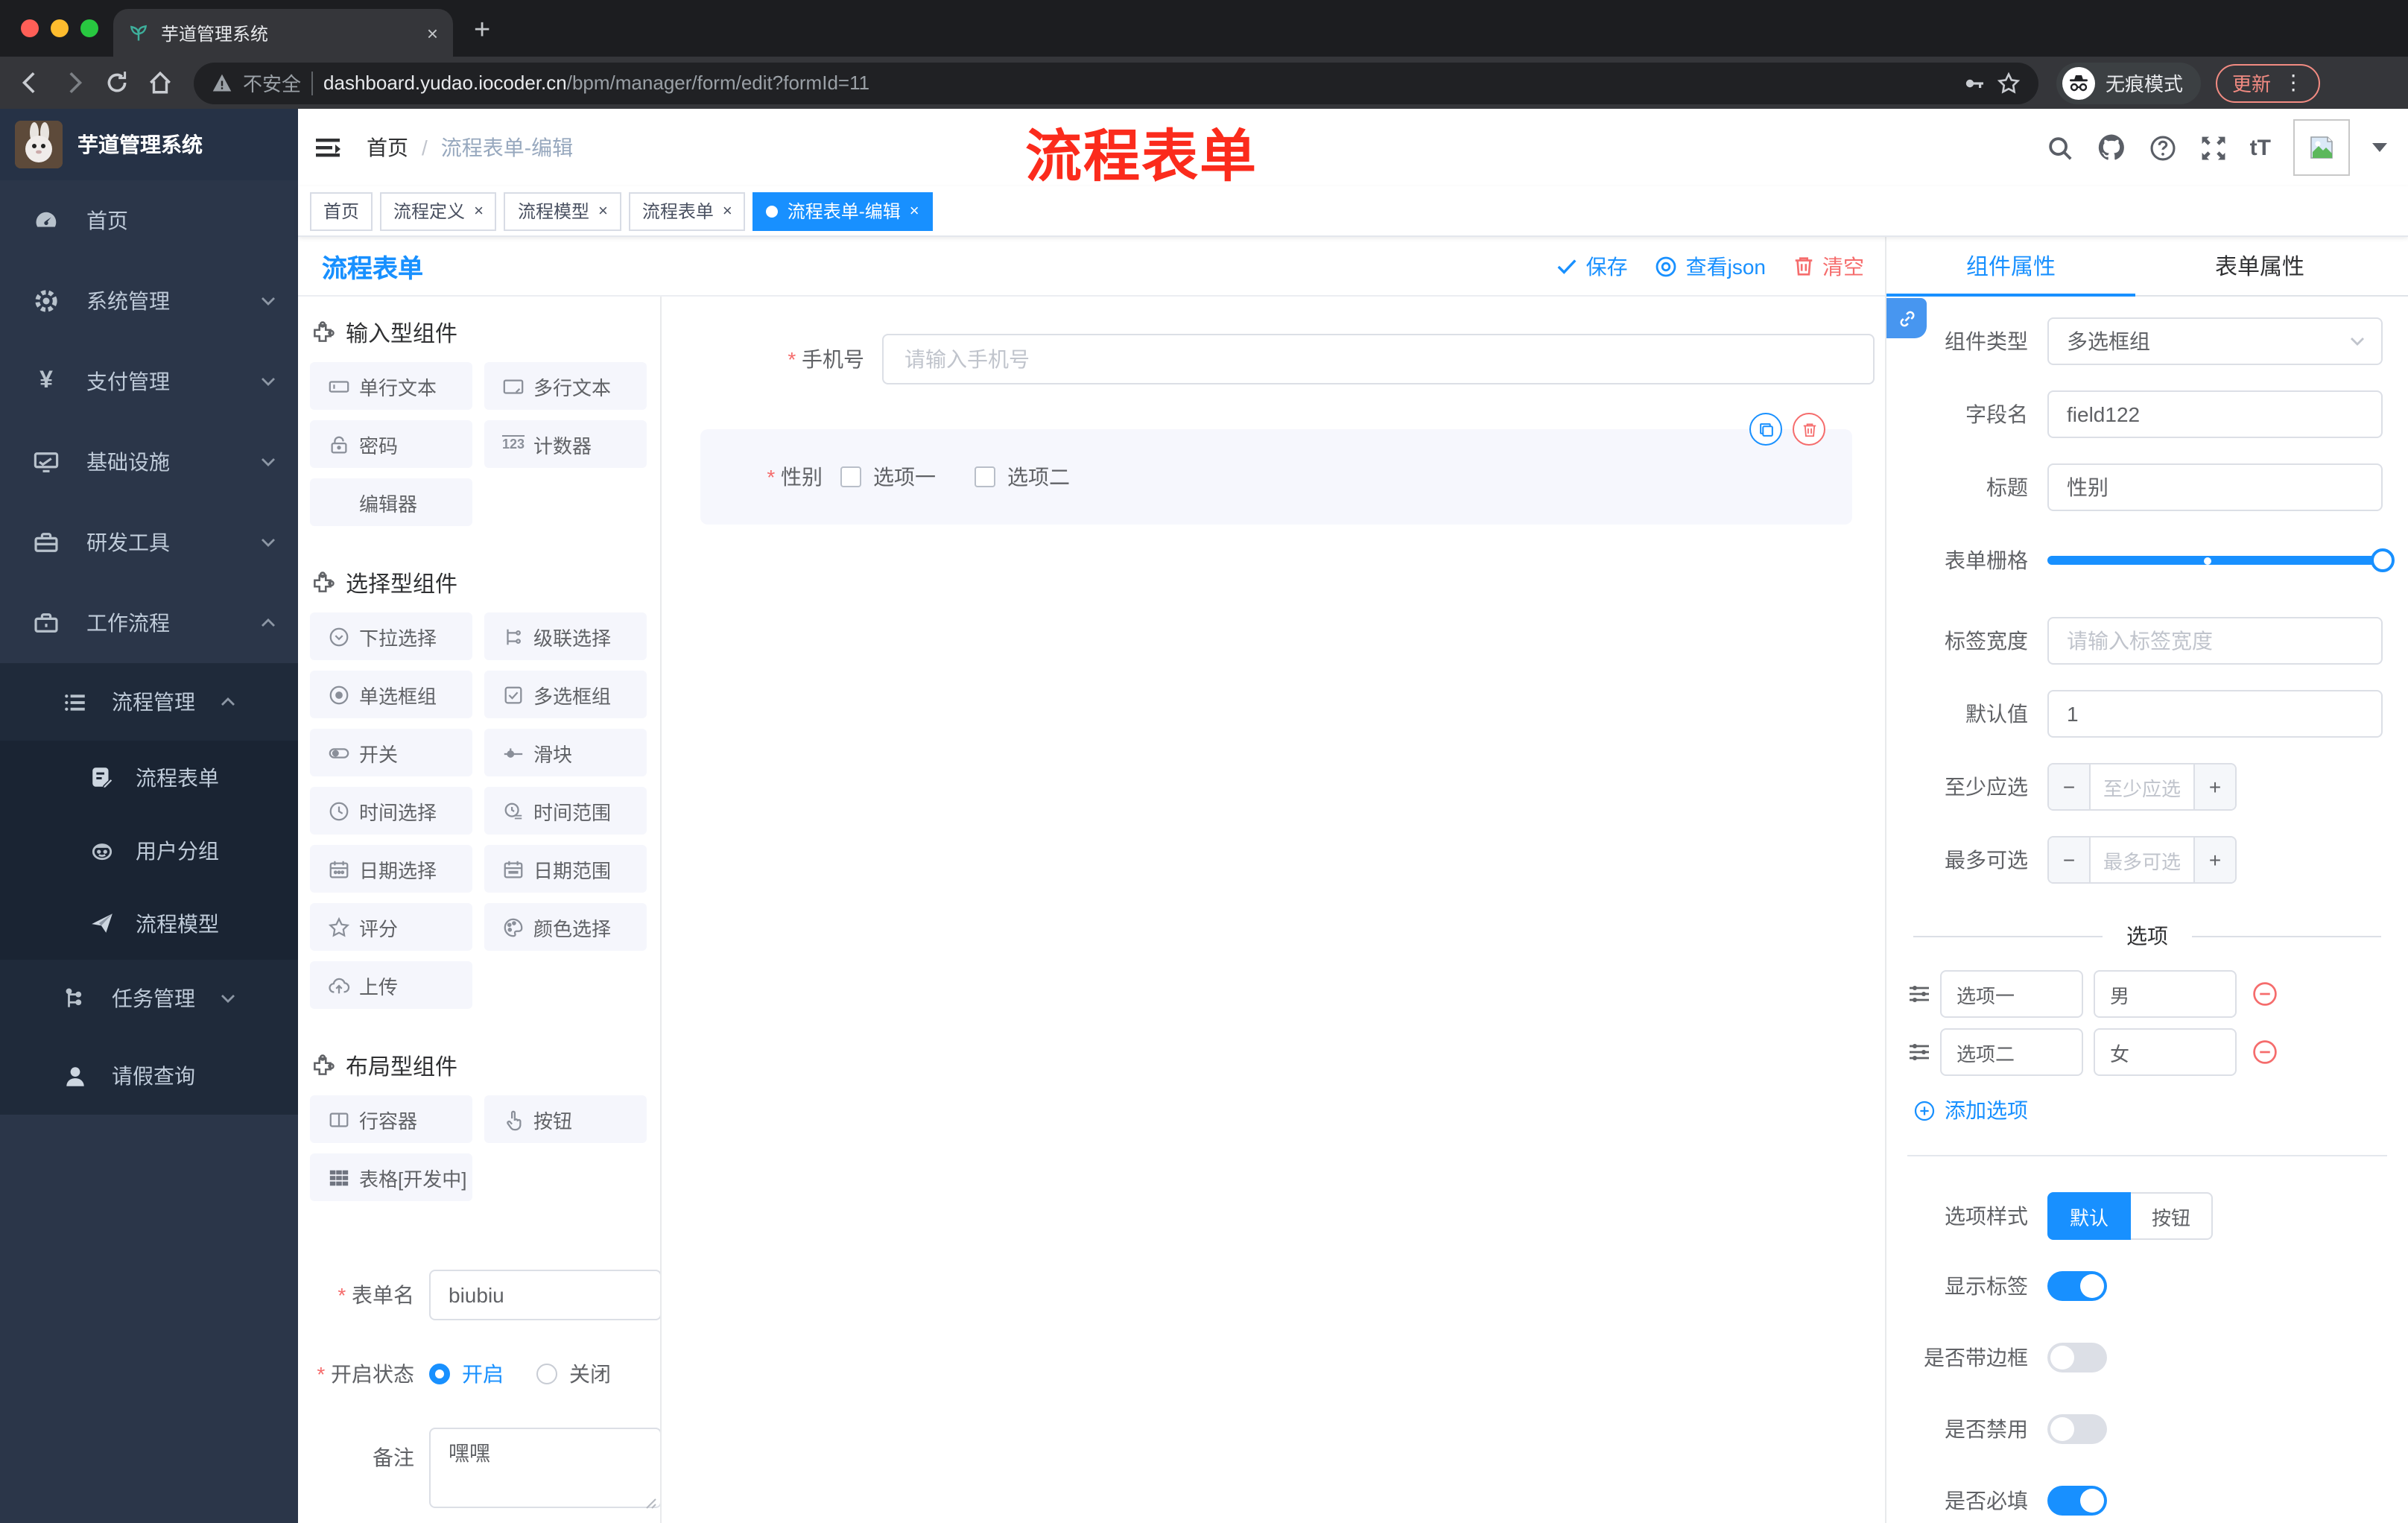 The image size is (2408, 1523). Describe the element at coordinates (439, 1374) in the screenshot. I see `radio-on` at that location.